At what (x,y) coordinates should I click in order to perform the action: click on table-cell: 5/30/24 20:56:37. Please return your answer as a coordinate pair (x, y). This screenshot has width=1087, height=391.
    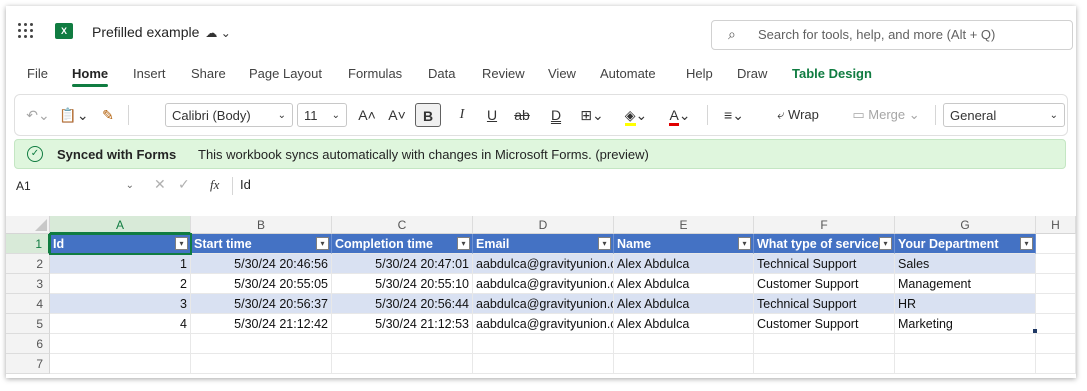
    Looking at the image, I should click on (261, 304).